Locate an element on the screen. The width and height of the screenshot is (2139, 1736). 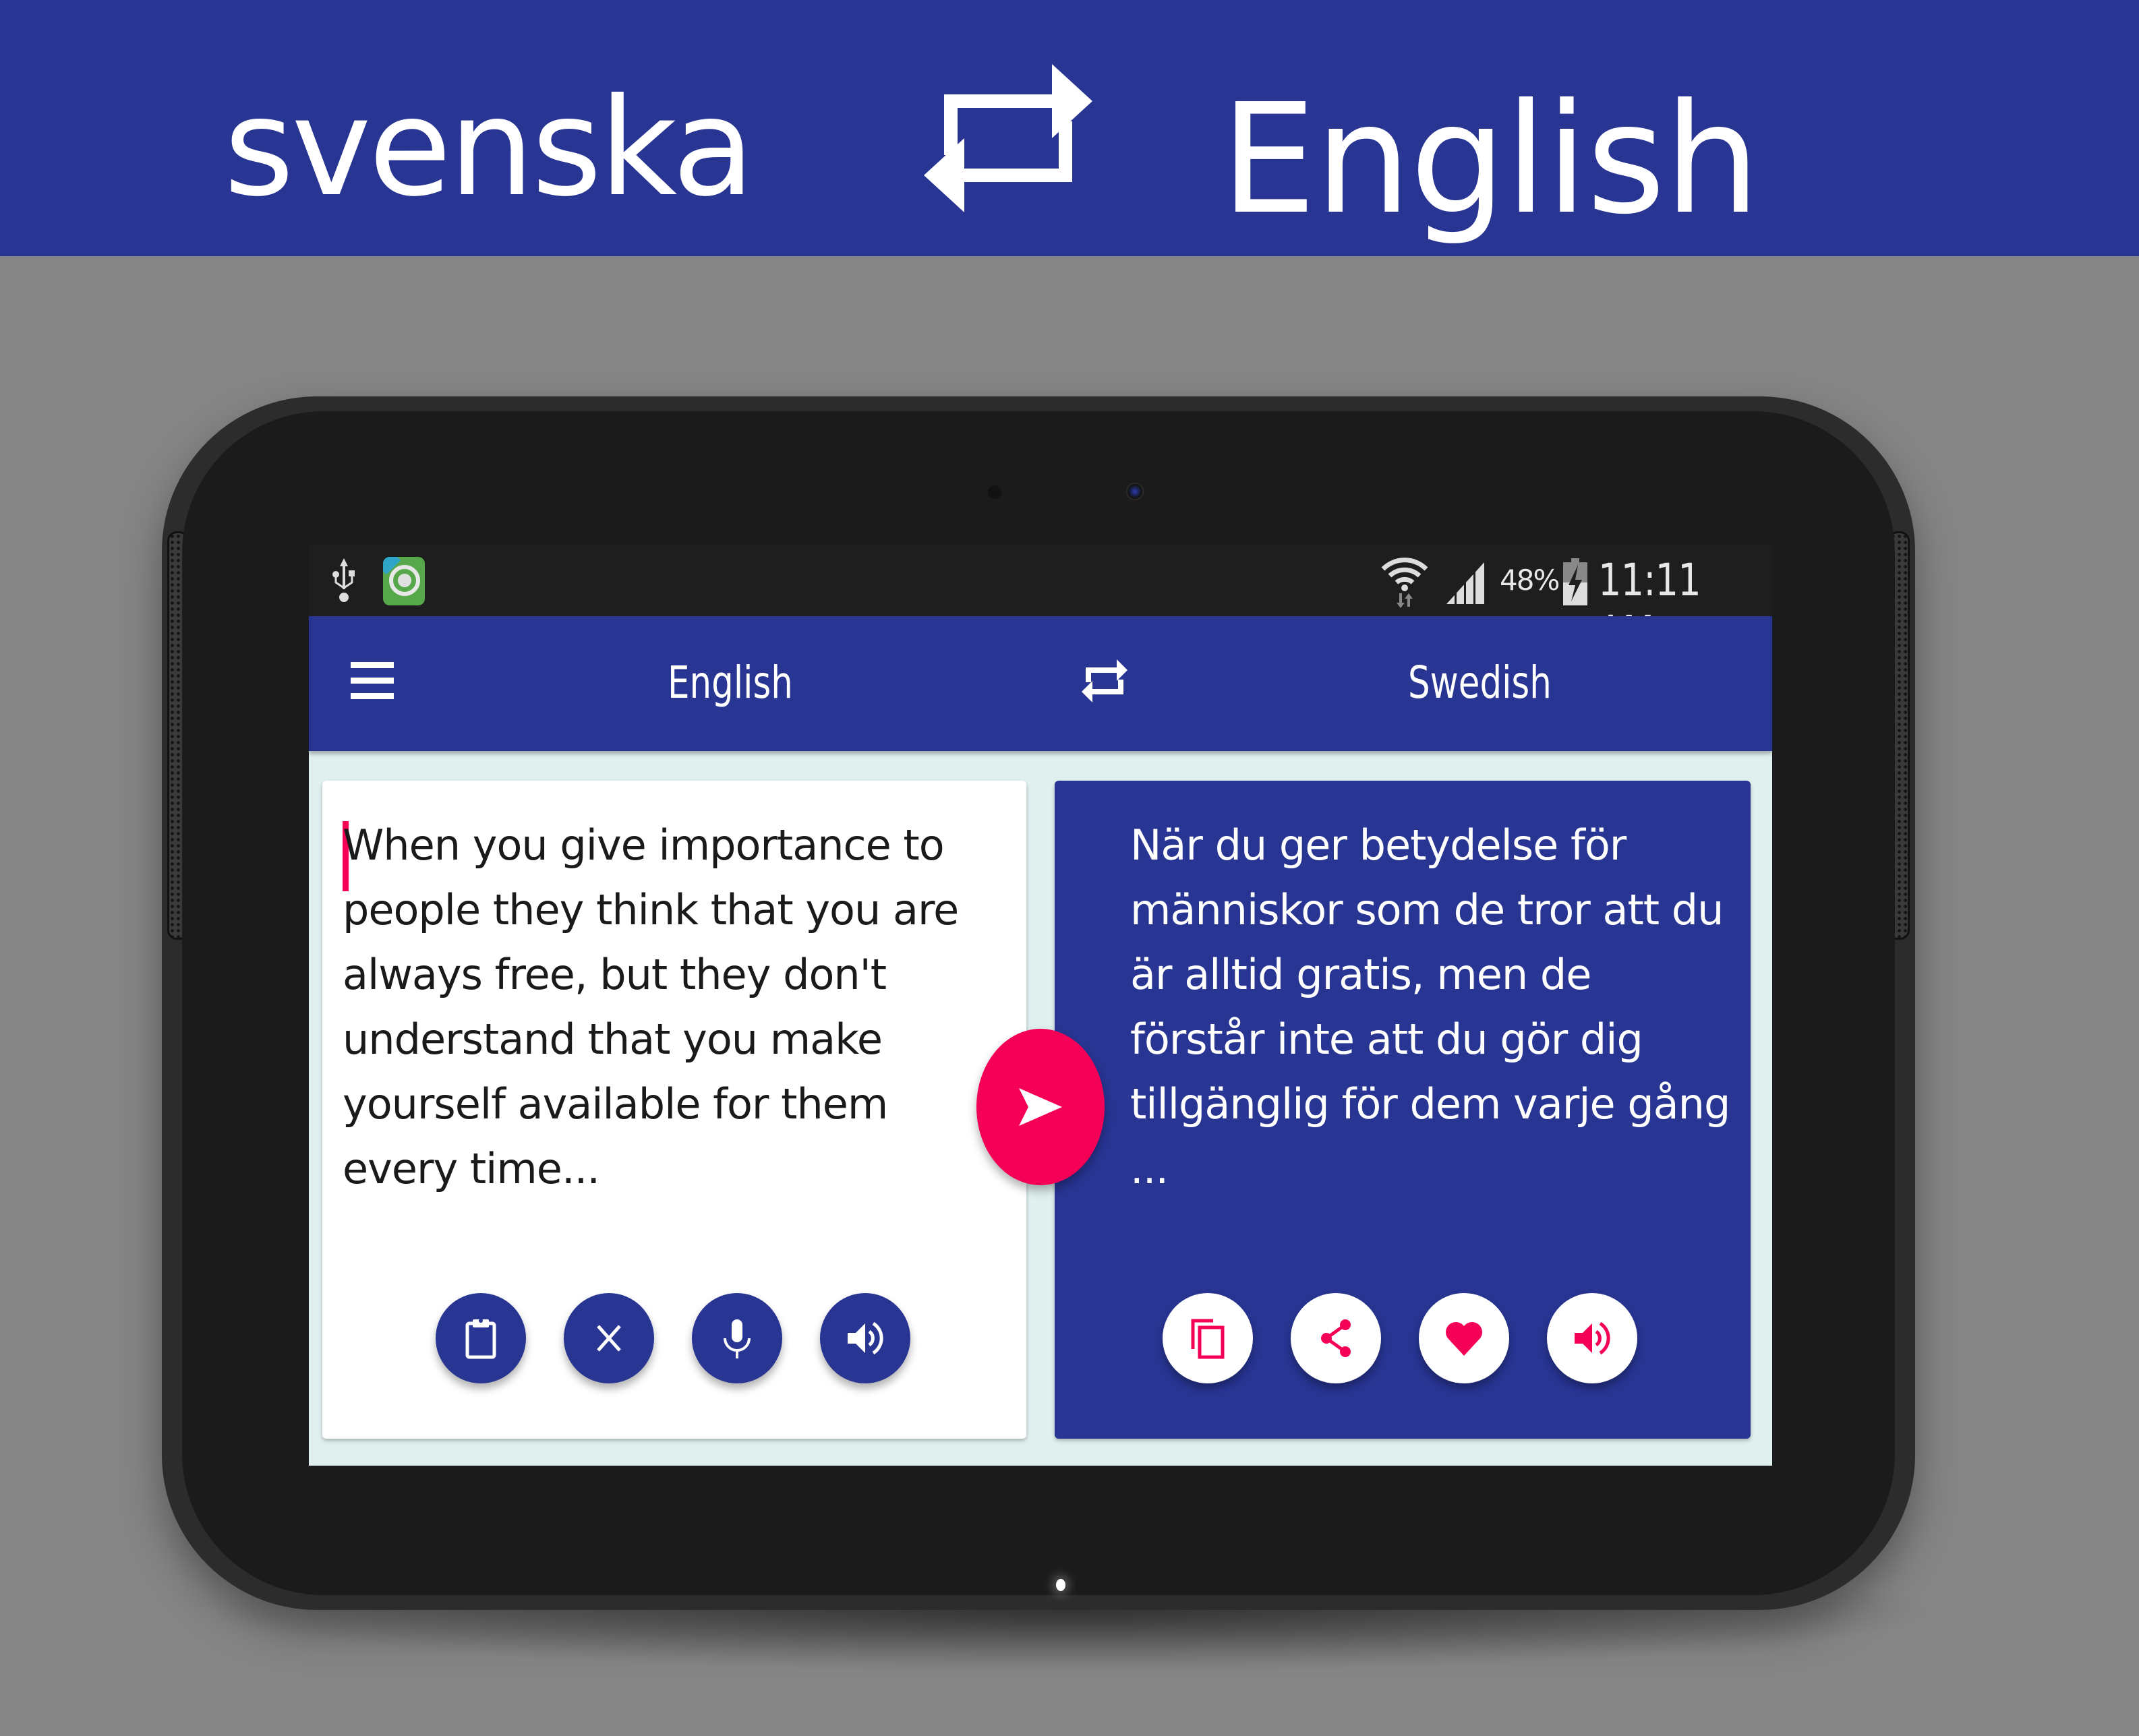
clear-button is located at coordinates (609, 1338).